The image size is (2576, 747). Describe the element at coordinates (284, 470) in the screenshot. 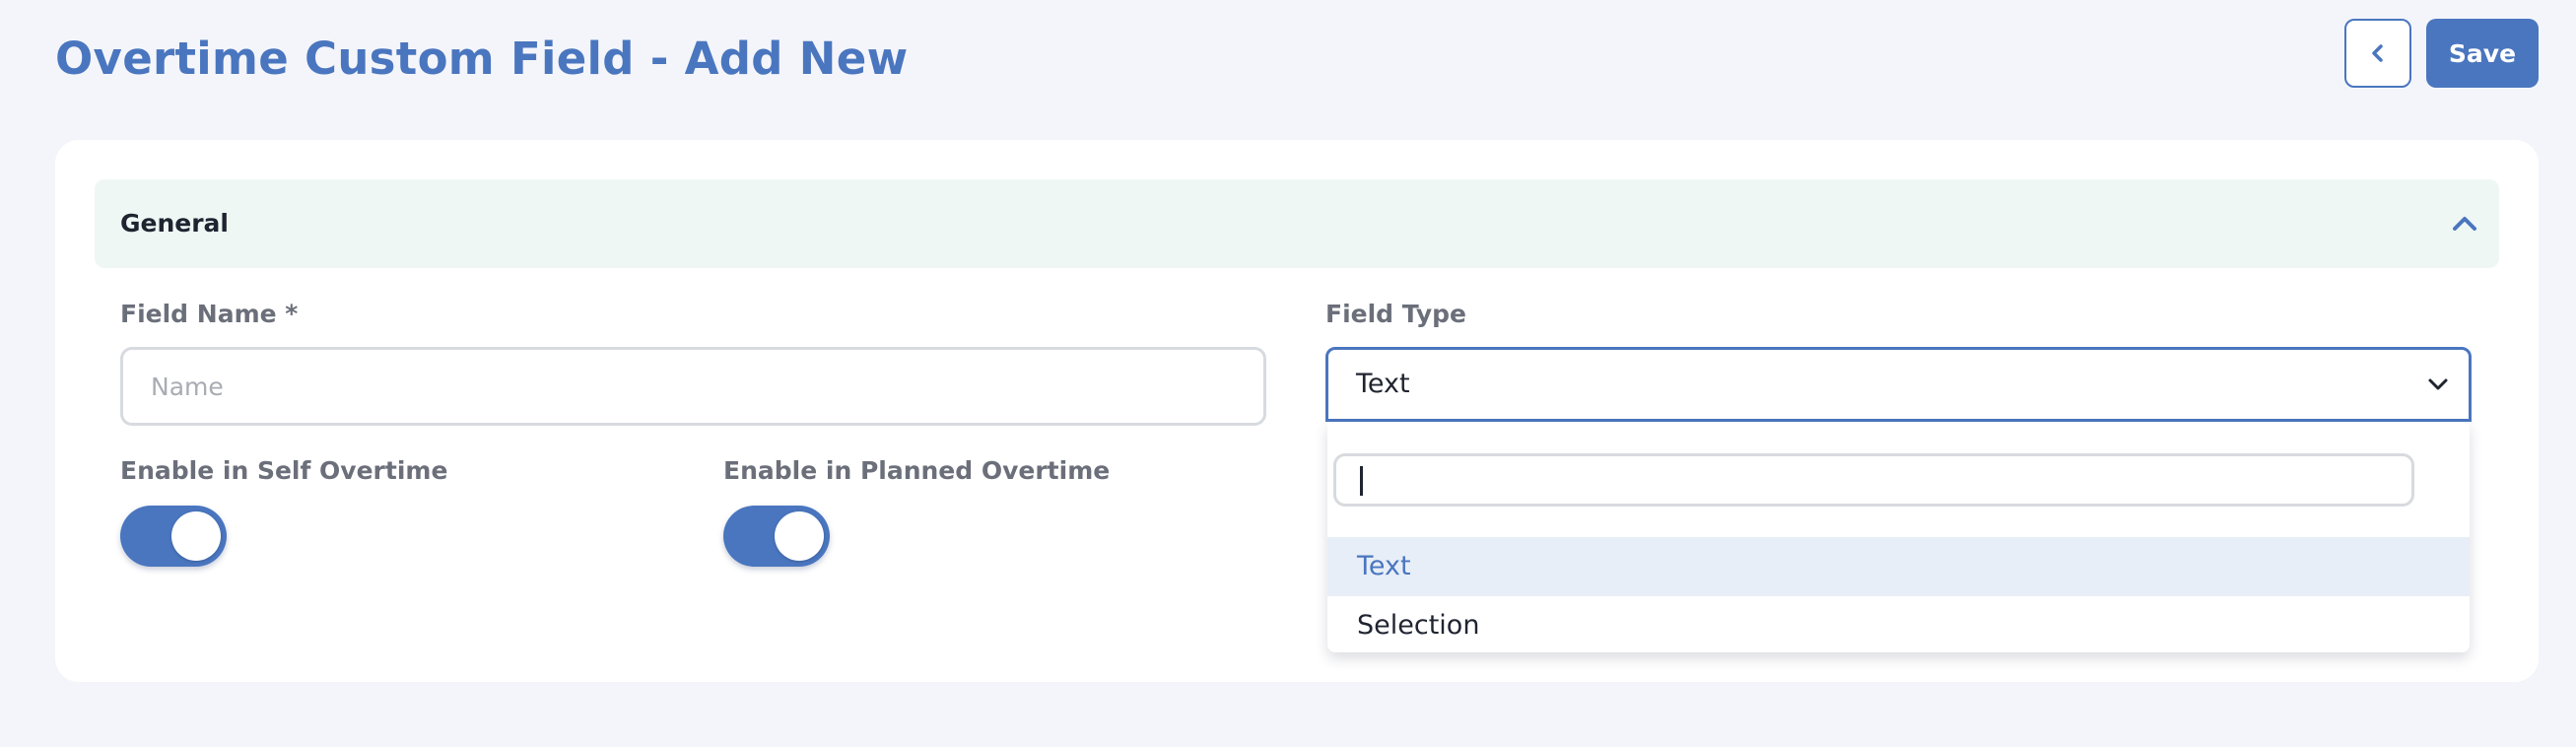

I see `self-overtime-label: Enable in Self Overtime` at that location.